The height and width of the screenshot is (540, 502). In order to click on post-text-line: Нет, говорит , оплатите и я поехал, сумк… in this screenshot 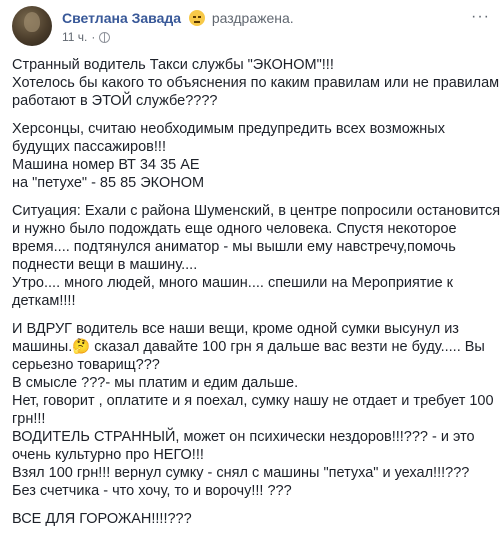, I will do `click(253, 401)`.